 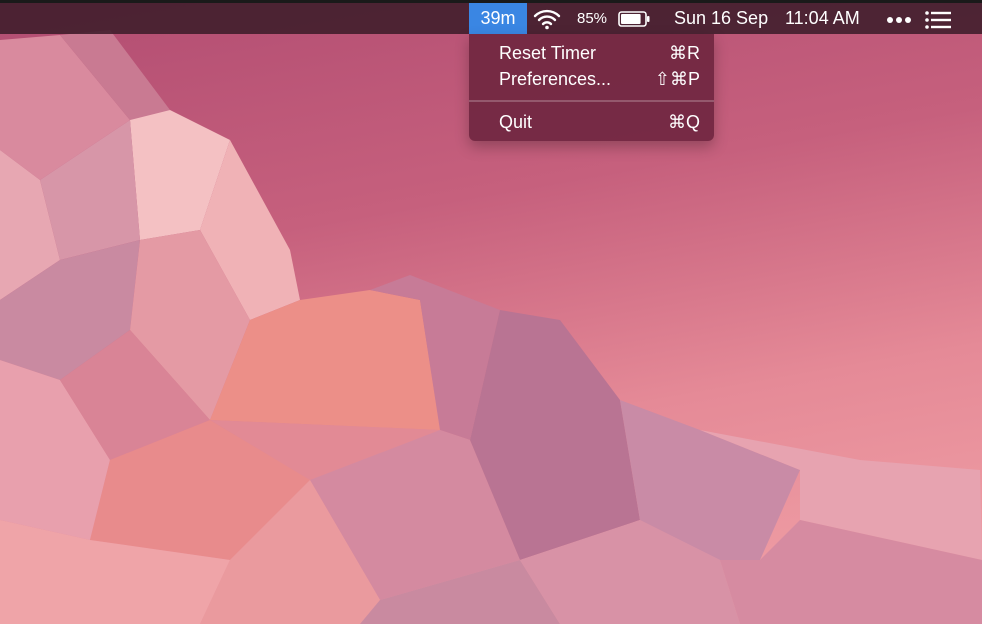 I want to click on menu-bar: 39m 85% Sun 16 Sep 11:04 AM, so click(x=491, y=17).